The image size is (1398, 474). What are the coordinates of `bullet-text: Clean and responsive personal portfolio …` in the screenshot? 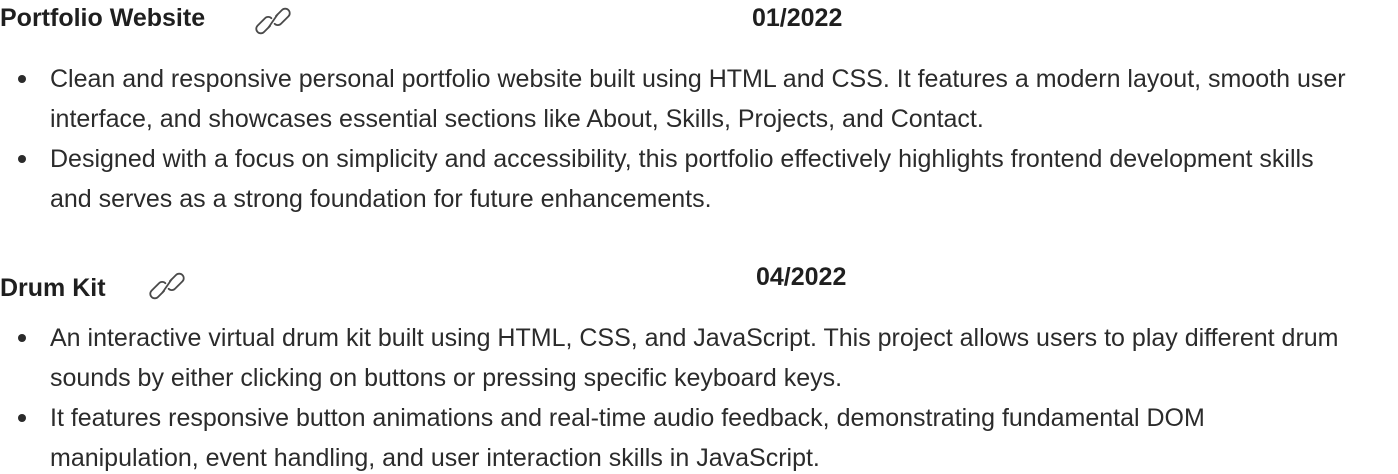 It's located at (698, 99).